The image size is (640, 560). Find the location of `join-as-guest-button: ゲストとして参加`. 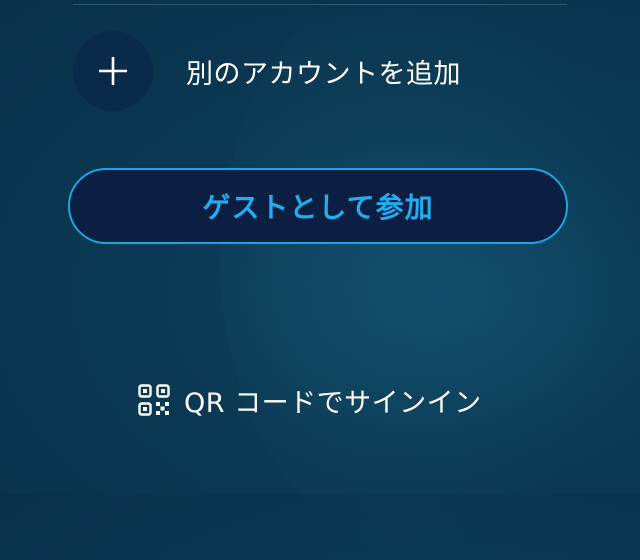

join-as-guest-button: ゲストとして参加 is located at coordinates (318, 206).